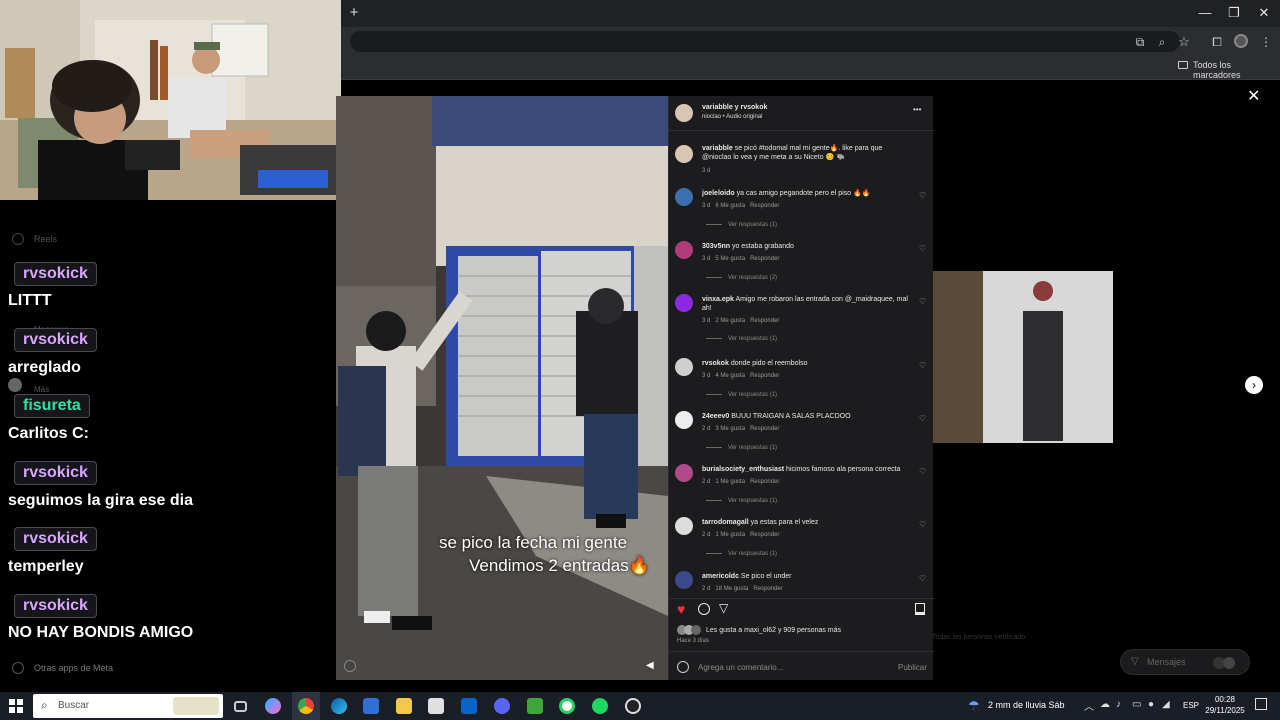 The width and height of the screenshot is (1280, 720). What do you see at coordinates (1236, 70) in the screenshot?
I see `all-bookmarks-link: Todos los marcadores` at bounding box center [1236, 70].